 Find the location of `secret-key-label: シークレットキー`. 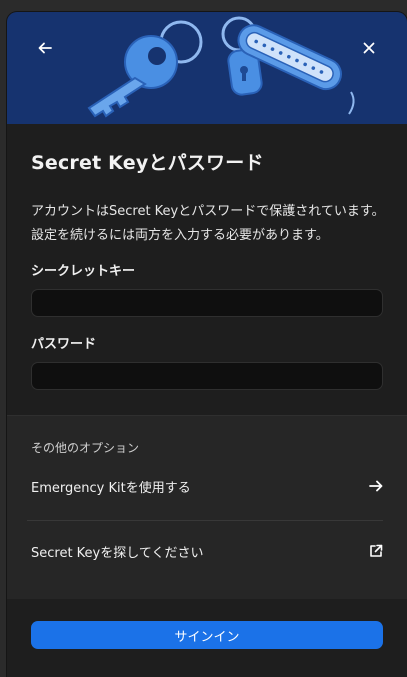

secret-key-label: シークレットキー is located at coordinates (83, 271).